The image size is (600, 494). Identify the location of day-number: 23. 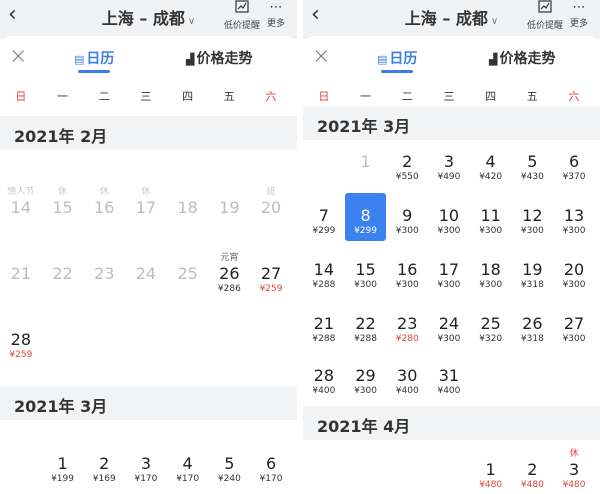
(104, 273).